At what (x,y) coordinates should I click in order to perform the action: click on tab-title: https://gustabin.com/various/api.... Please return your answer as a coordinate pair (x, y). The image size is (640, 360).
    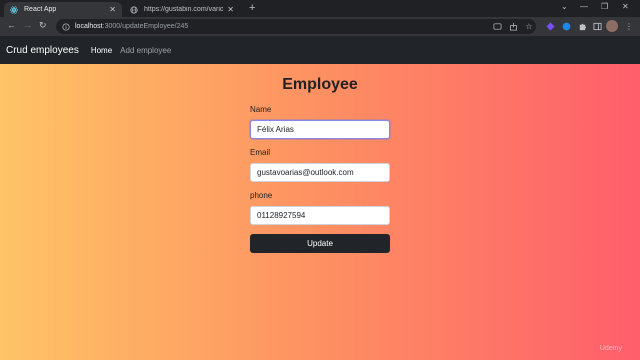
    Looking at the image, I should click on (184, 9).